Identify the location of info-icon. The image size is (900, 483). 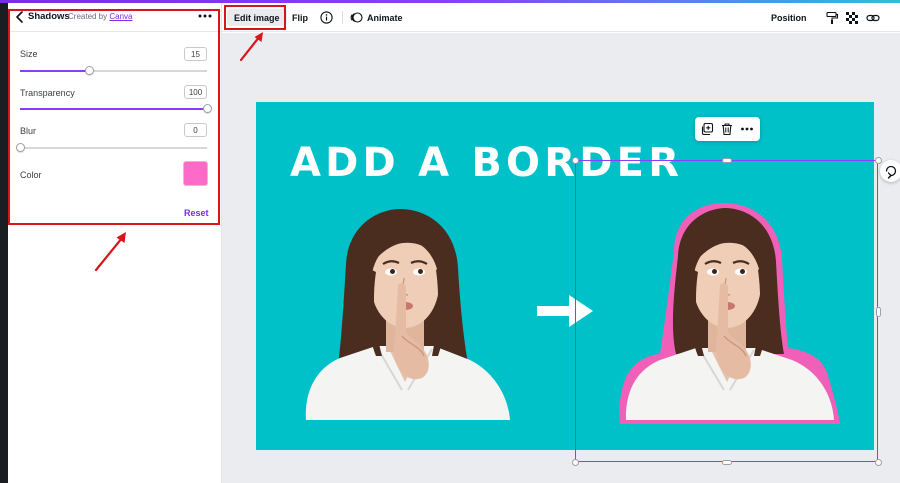
(326, 17).